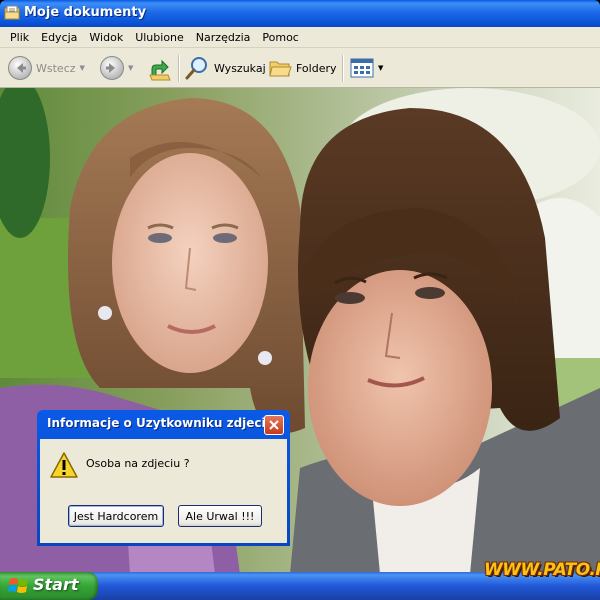  I want to click on folders-label: Foldery, so click(316, 68).